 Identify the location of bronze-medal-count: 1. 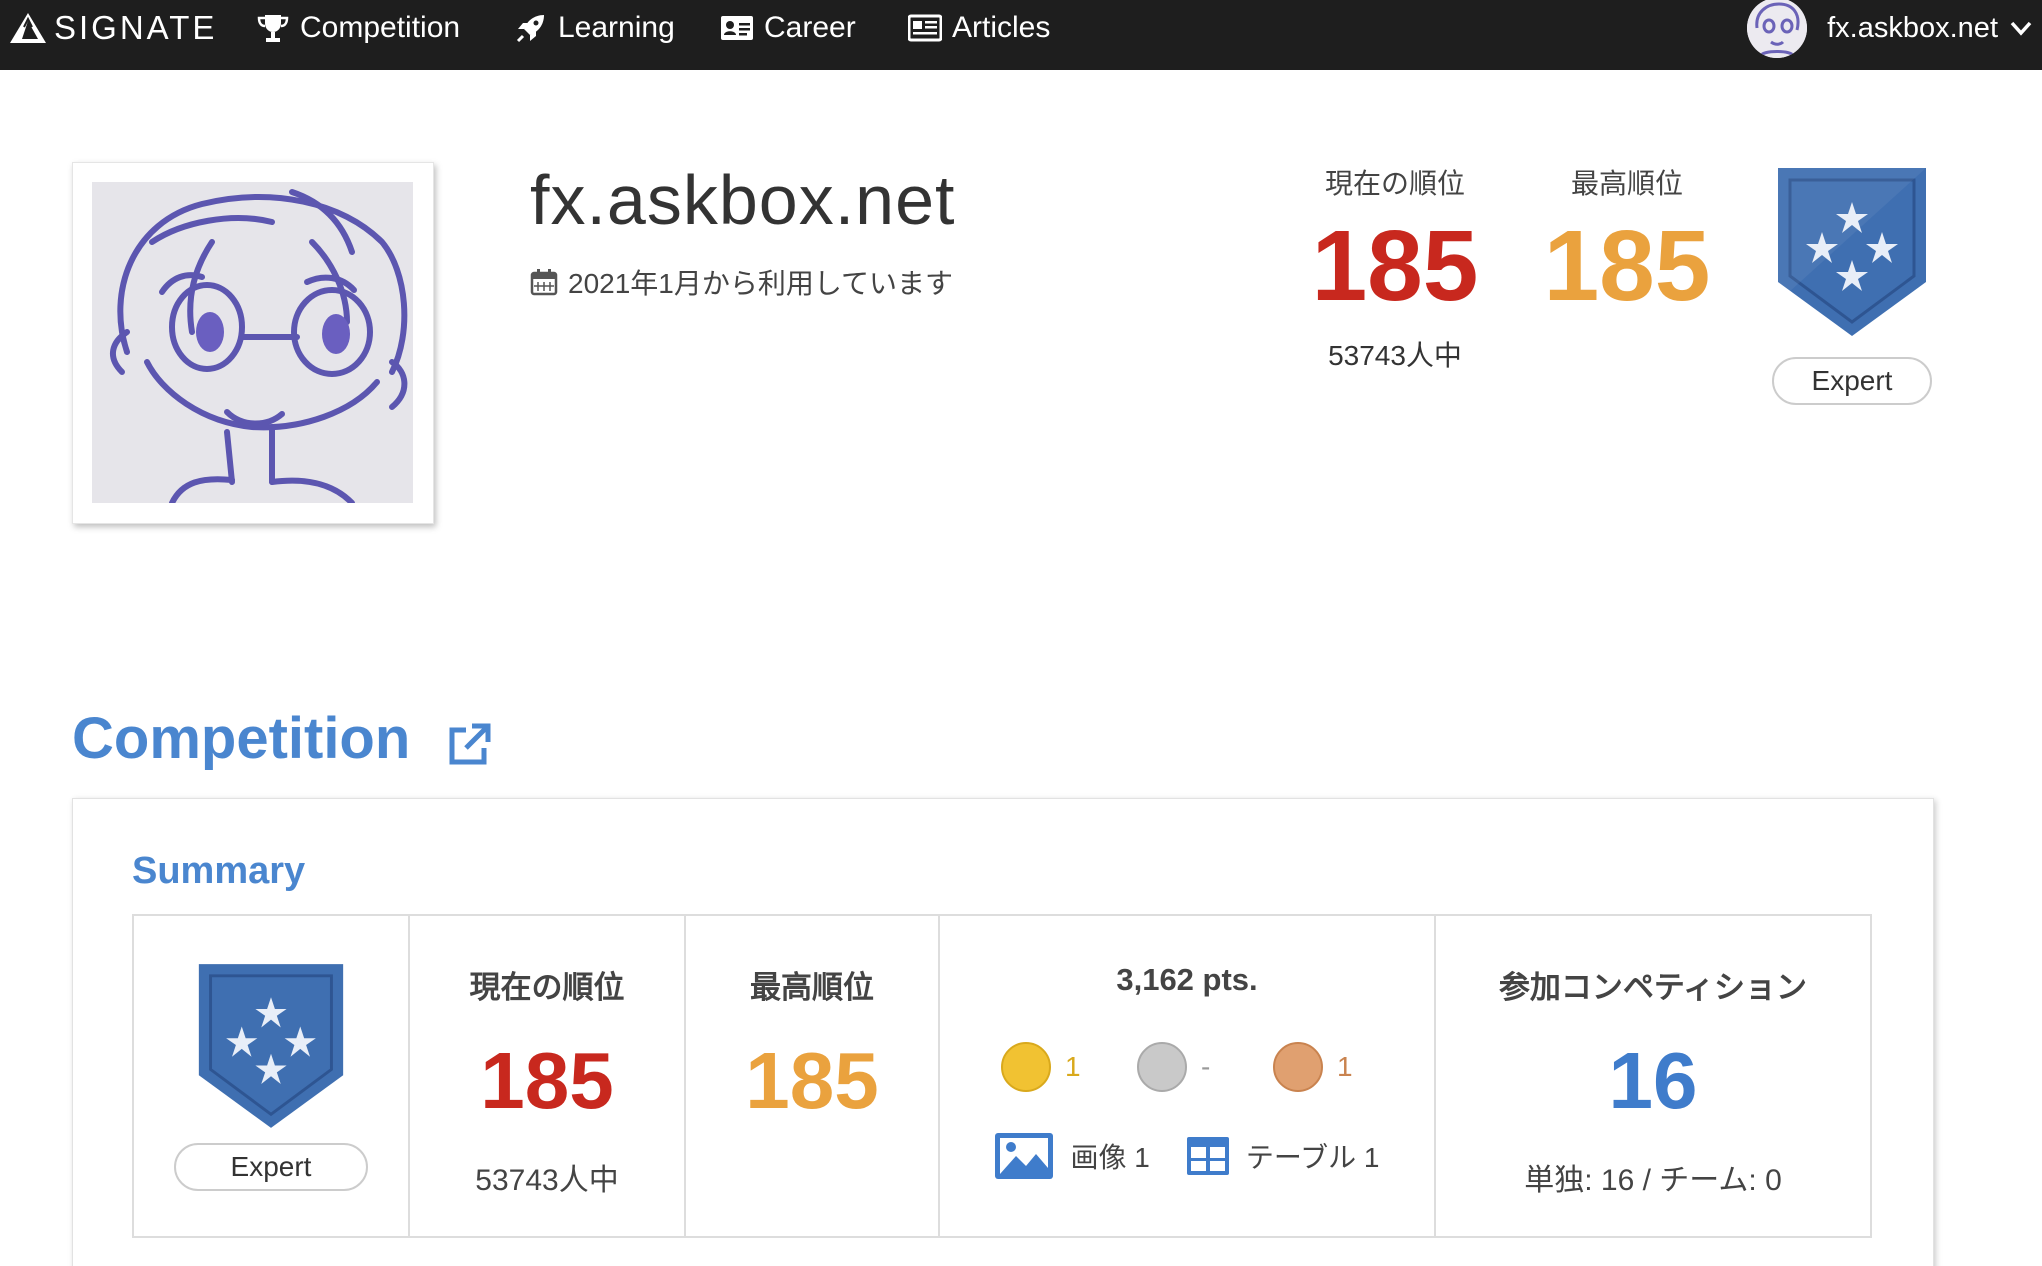
(1345, 1066).